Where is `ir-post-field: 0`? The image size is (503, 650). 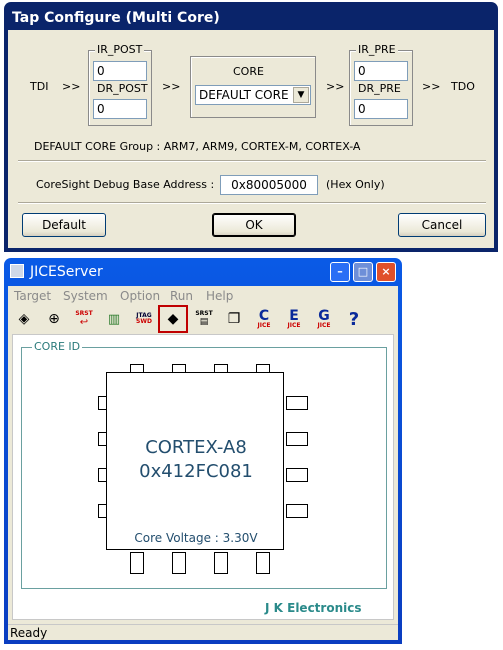
ir-post-field: 0 is located at coordinates (120, 71).